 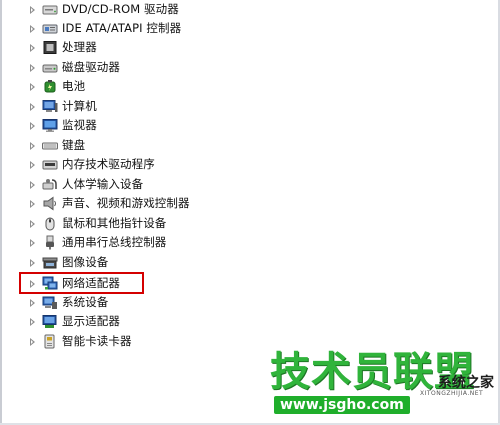 I want to click on device-category-label: 键盘, so click(x=74, y=145).